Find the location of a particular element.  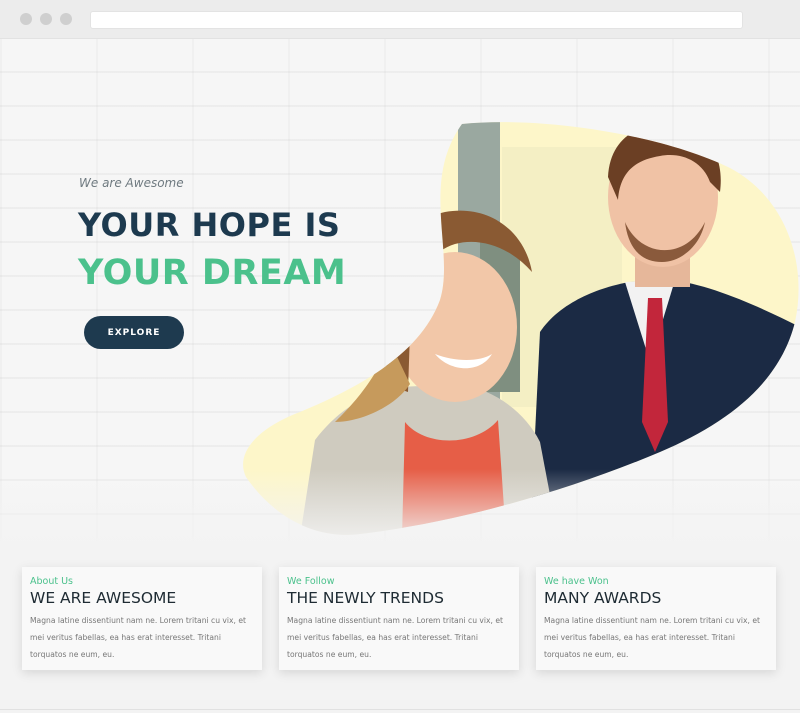

browser-chrome is located at coordinates (400, 19).